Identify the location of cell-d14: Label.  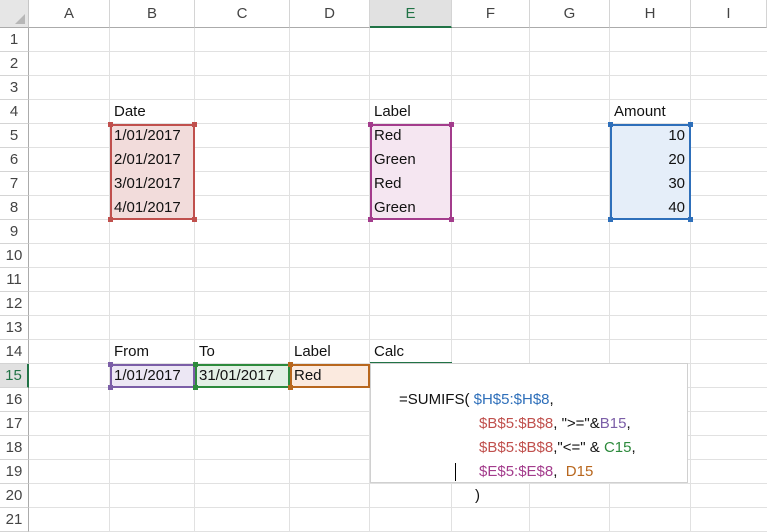
(312, 352).